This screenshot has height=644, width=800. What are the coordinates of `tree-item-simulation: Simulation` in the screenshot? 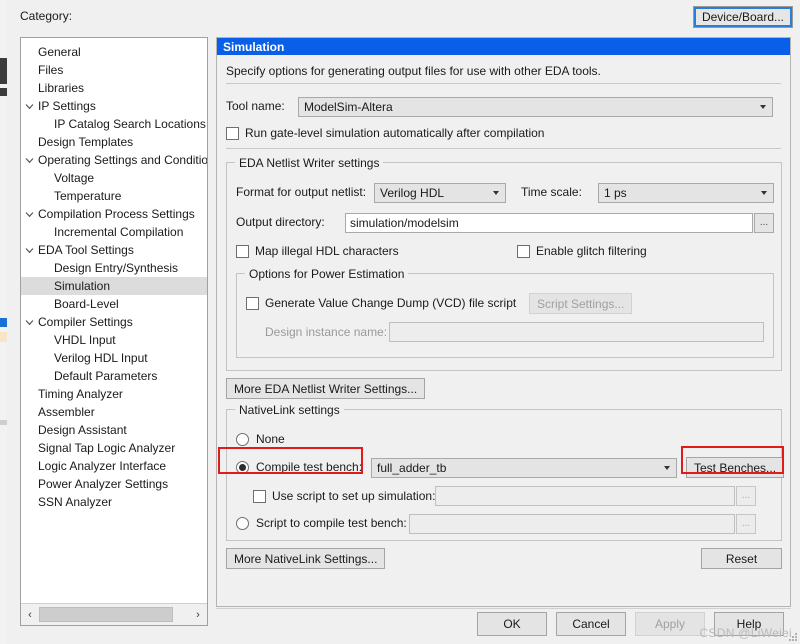 It's located at (114, 286).